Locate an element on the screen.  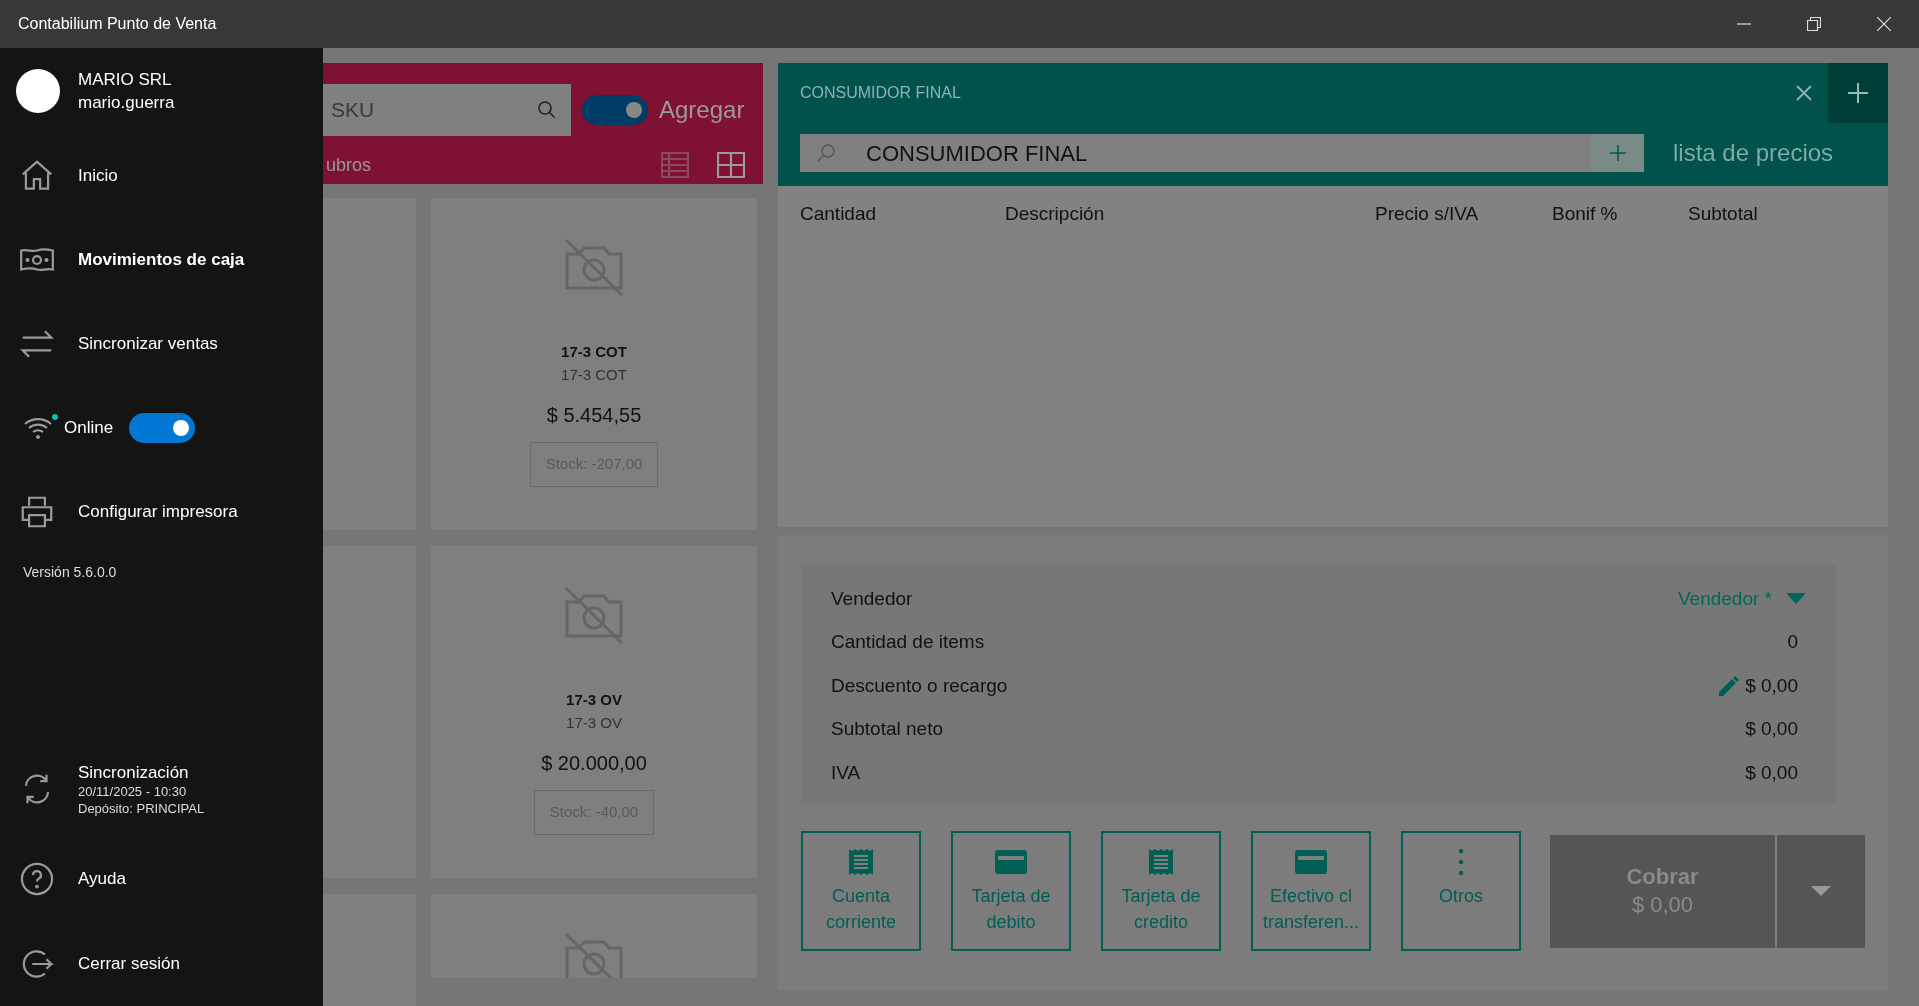
product-code: 17-3 OV is located at coordinates (594, 722).